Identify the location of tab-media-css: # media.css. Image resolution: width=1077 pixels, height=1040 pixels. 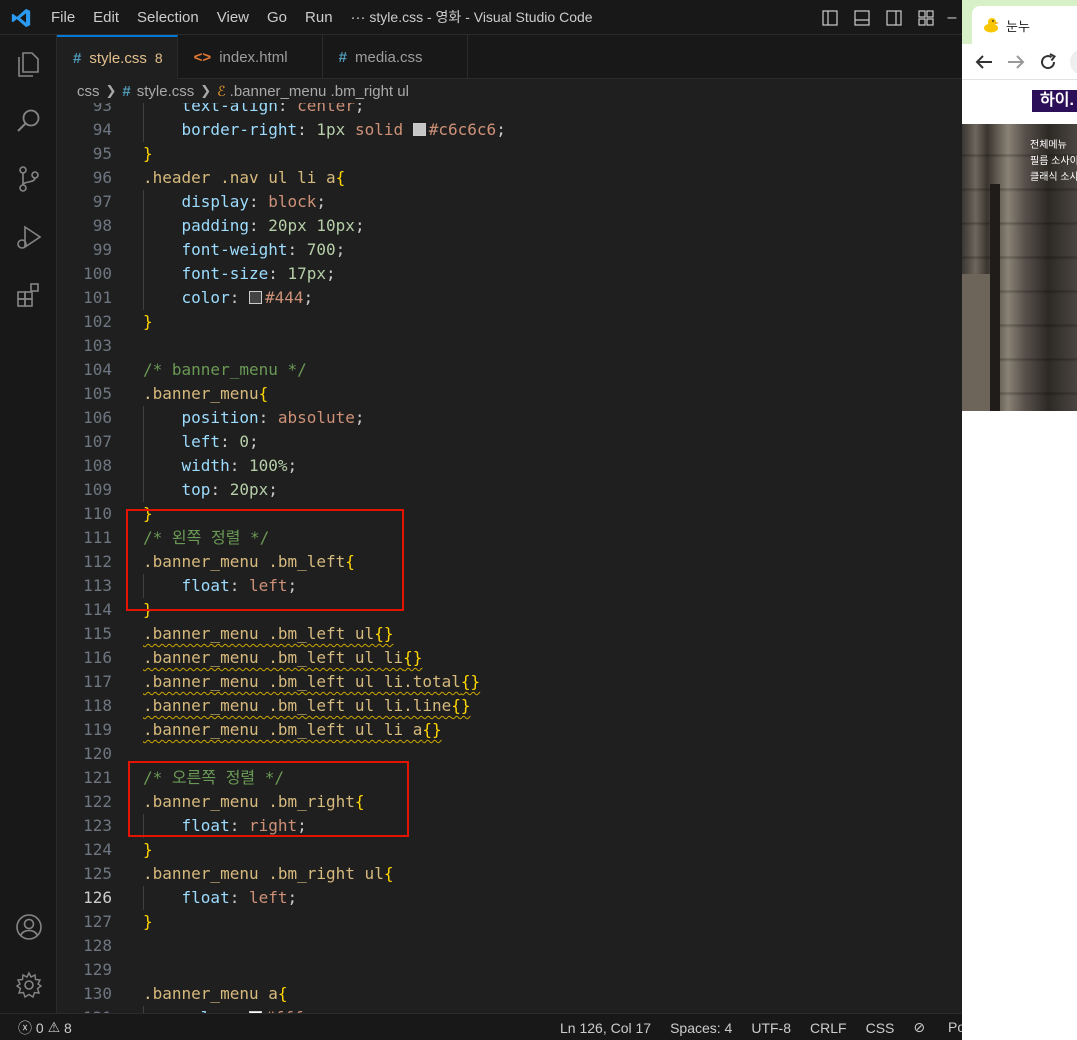
(395, 57).